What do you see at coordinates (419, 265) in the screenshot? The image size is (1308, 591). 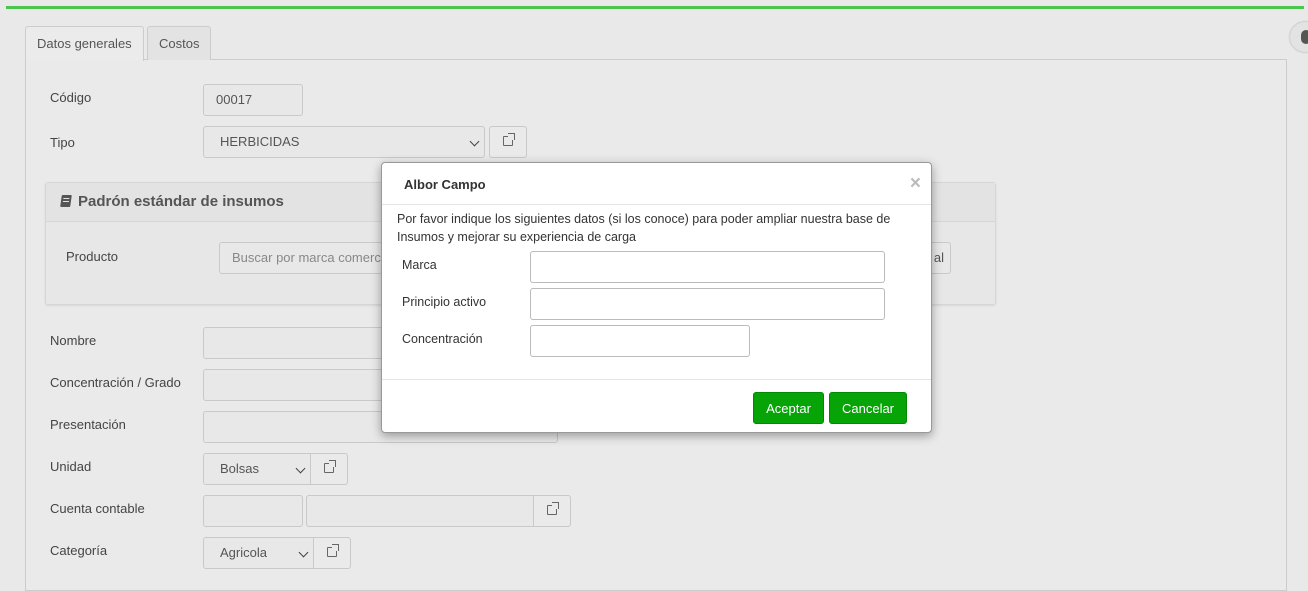 I see `marca-label: Marca` at bounding box center [419, 265].